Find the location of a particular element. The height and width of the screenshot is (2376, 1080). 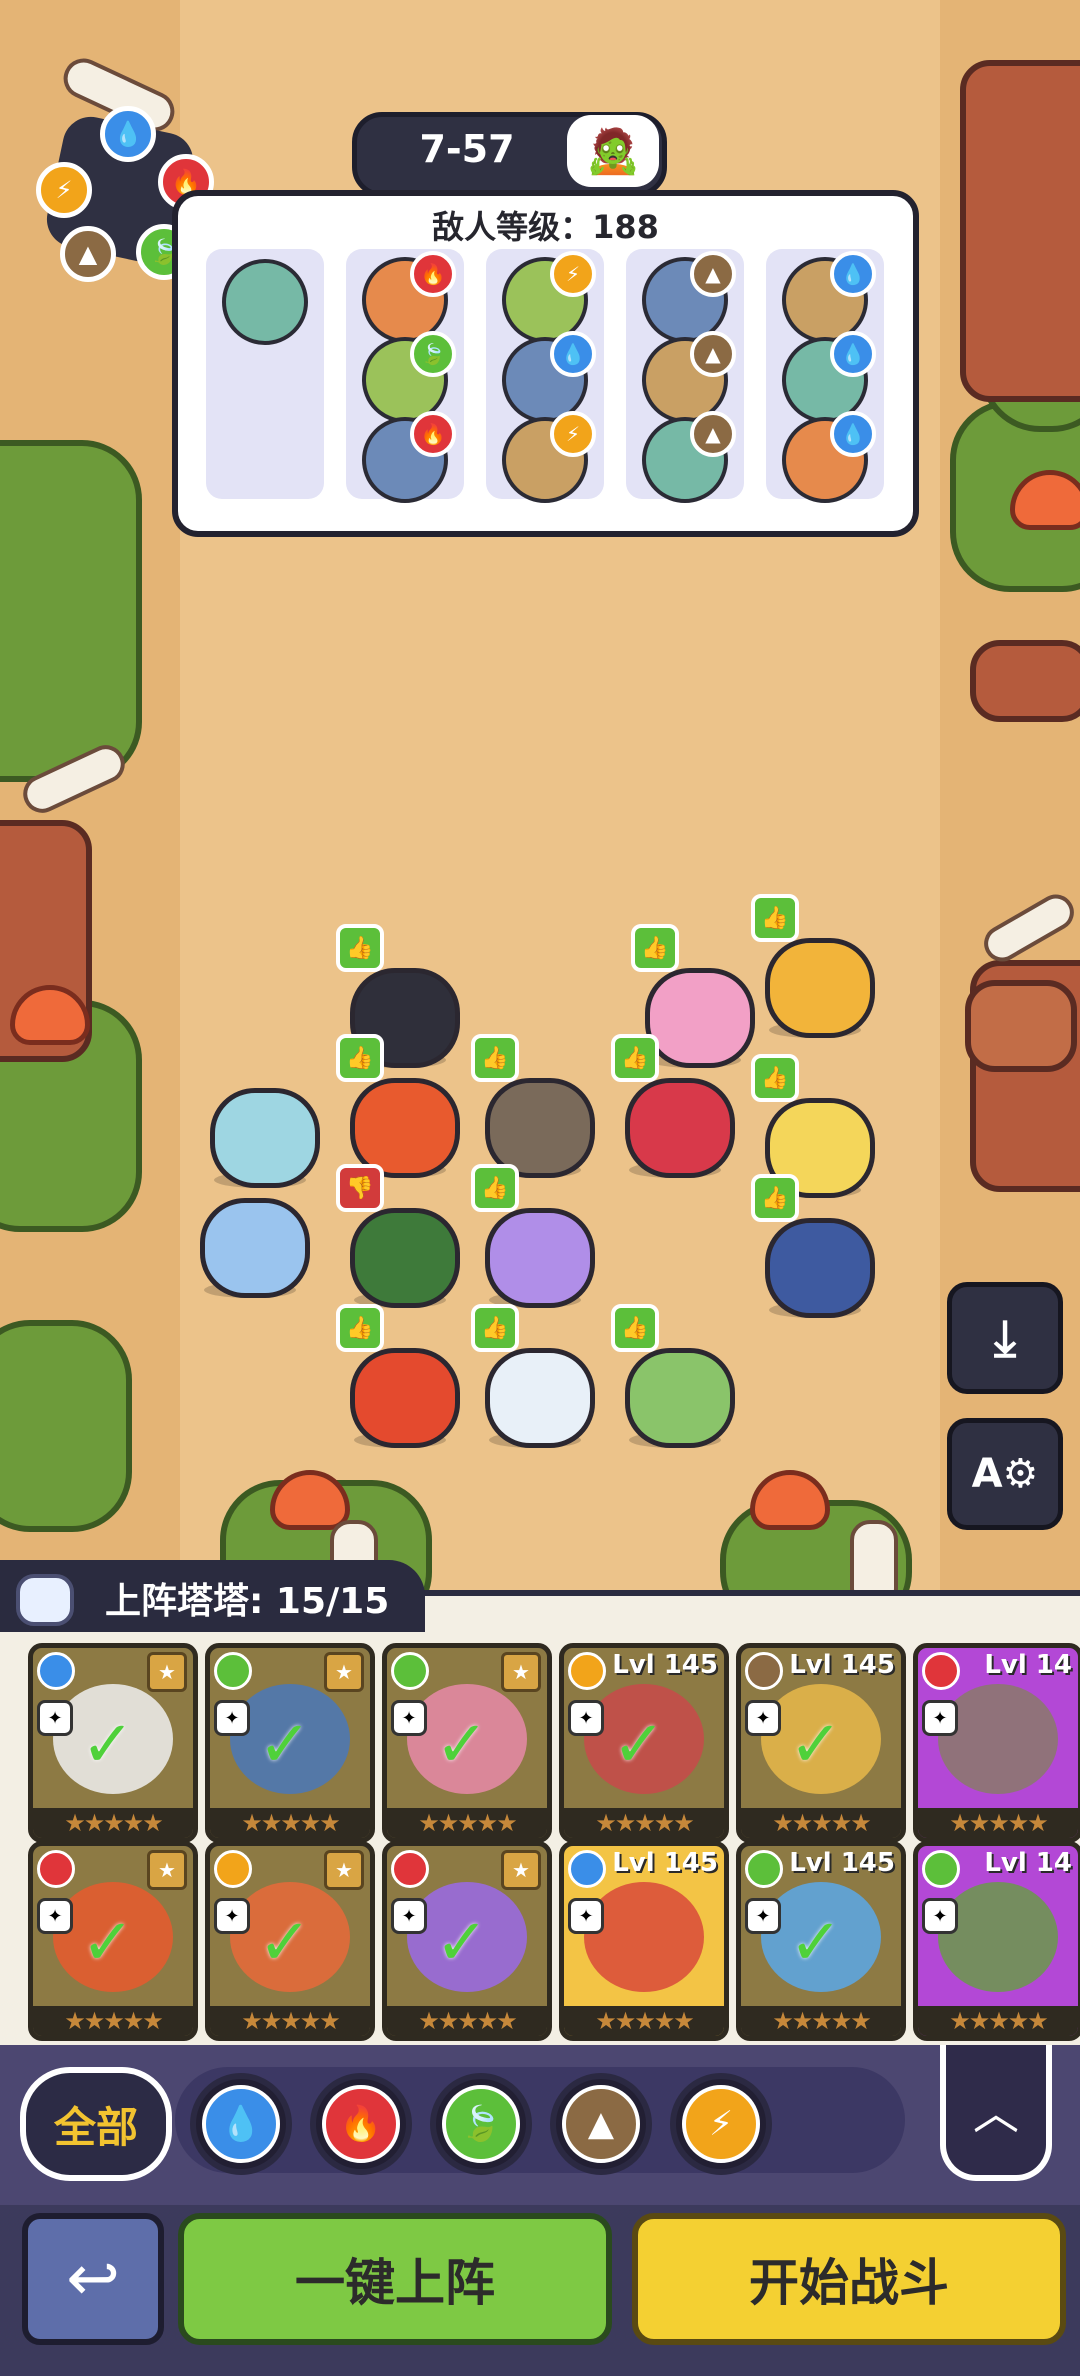

filter-lightning-button: ⚡ is located at coordinates (721, 2124).